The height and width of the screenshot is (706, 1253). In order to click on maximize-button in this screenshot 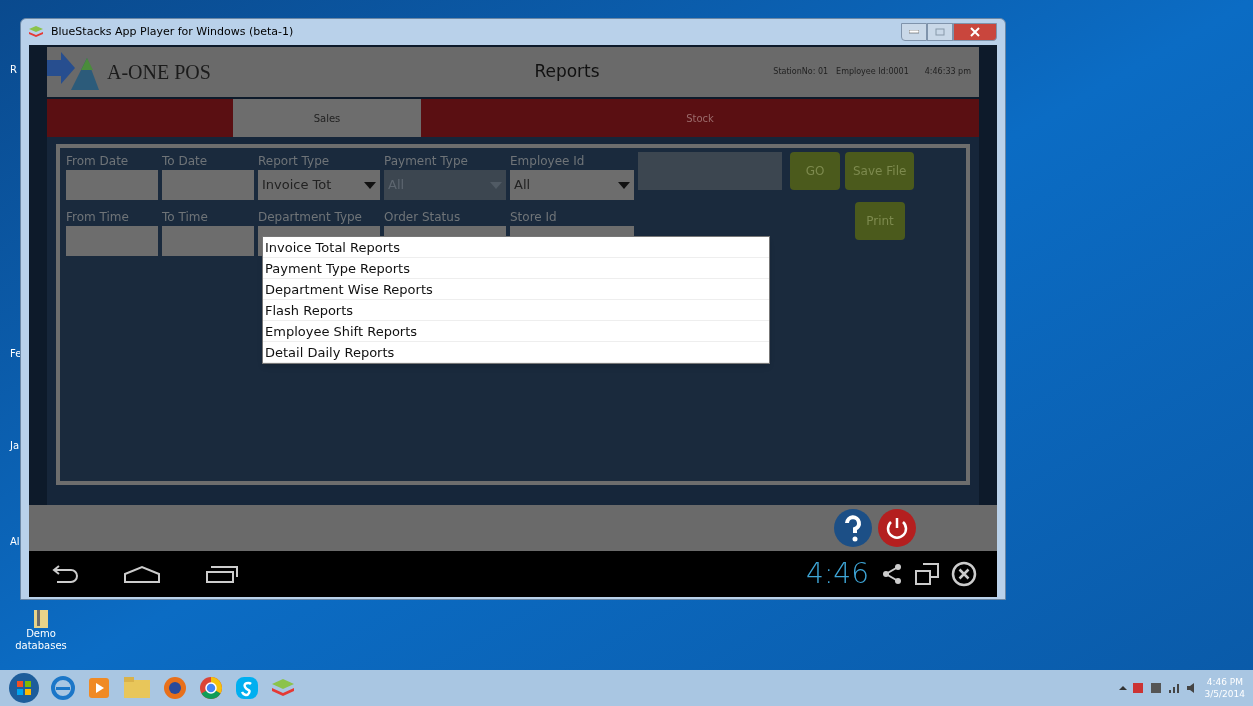, I will do `click(940, 32)`.